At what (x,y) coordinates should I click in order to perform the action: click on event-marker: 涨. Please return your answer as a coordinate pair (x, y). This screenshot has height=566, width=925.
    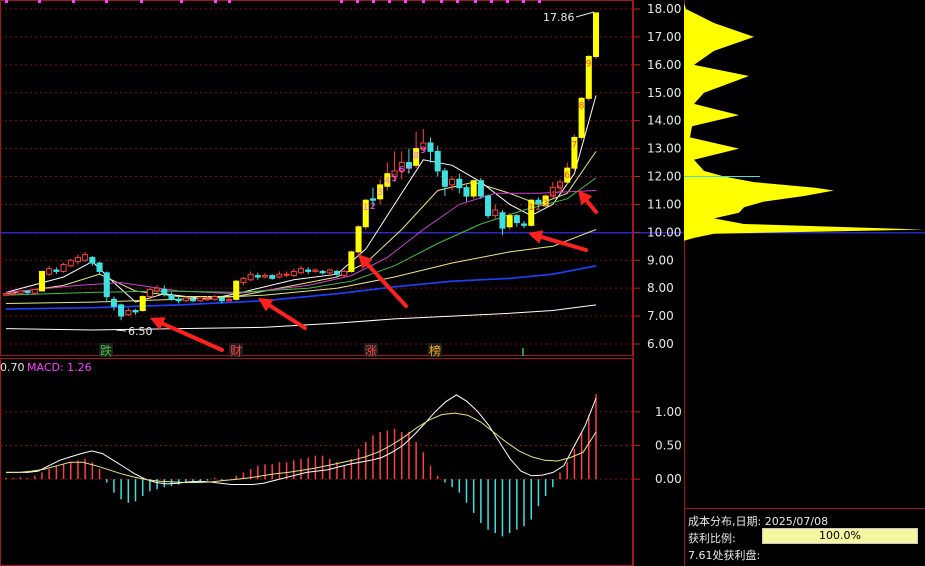
    Looking at the image, I should click on (371, 350).